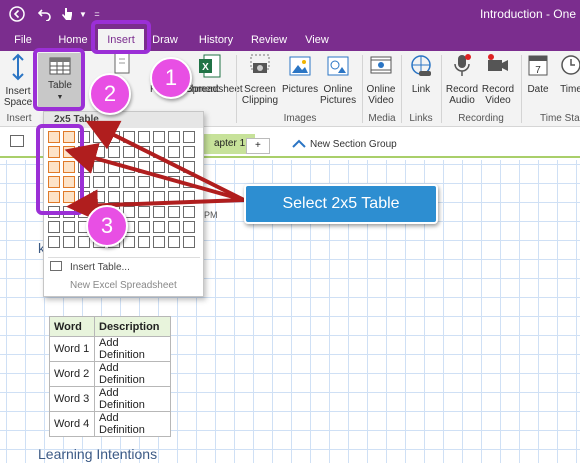  I want to click on step-3-marker: 3, so click(107, 226).